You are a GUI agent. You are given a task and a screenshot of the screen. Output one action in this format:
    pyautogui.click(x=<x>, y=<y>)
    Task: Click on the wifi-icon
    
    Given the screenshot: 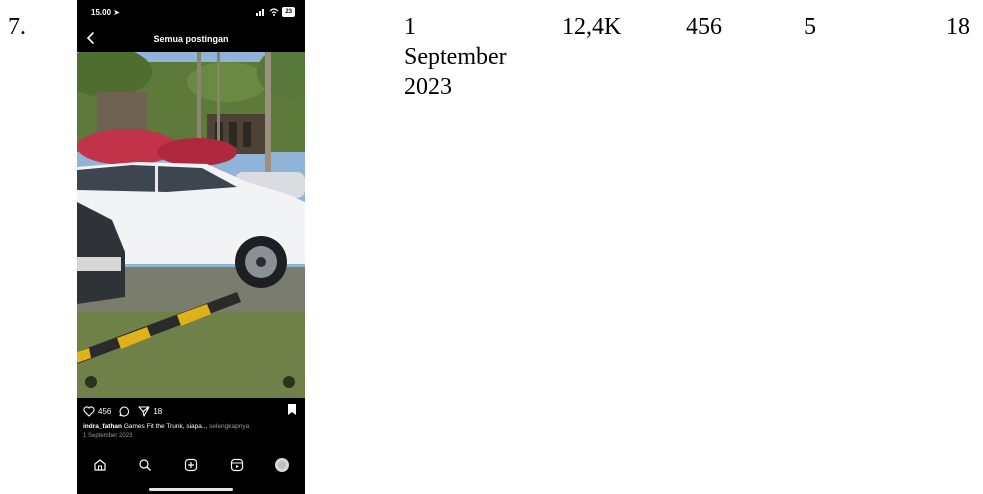 What is the action you would take?
    pyautogui.click(x=274, y=12)
    